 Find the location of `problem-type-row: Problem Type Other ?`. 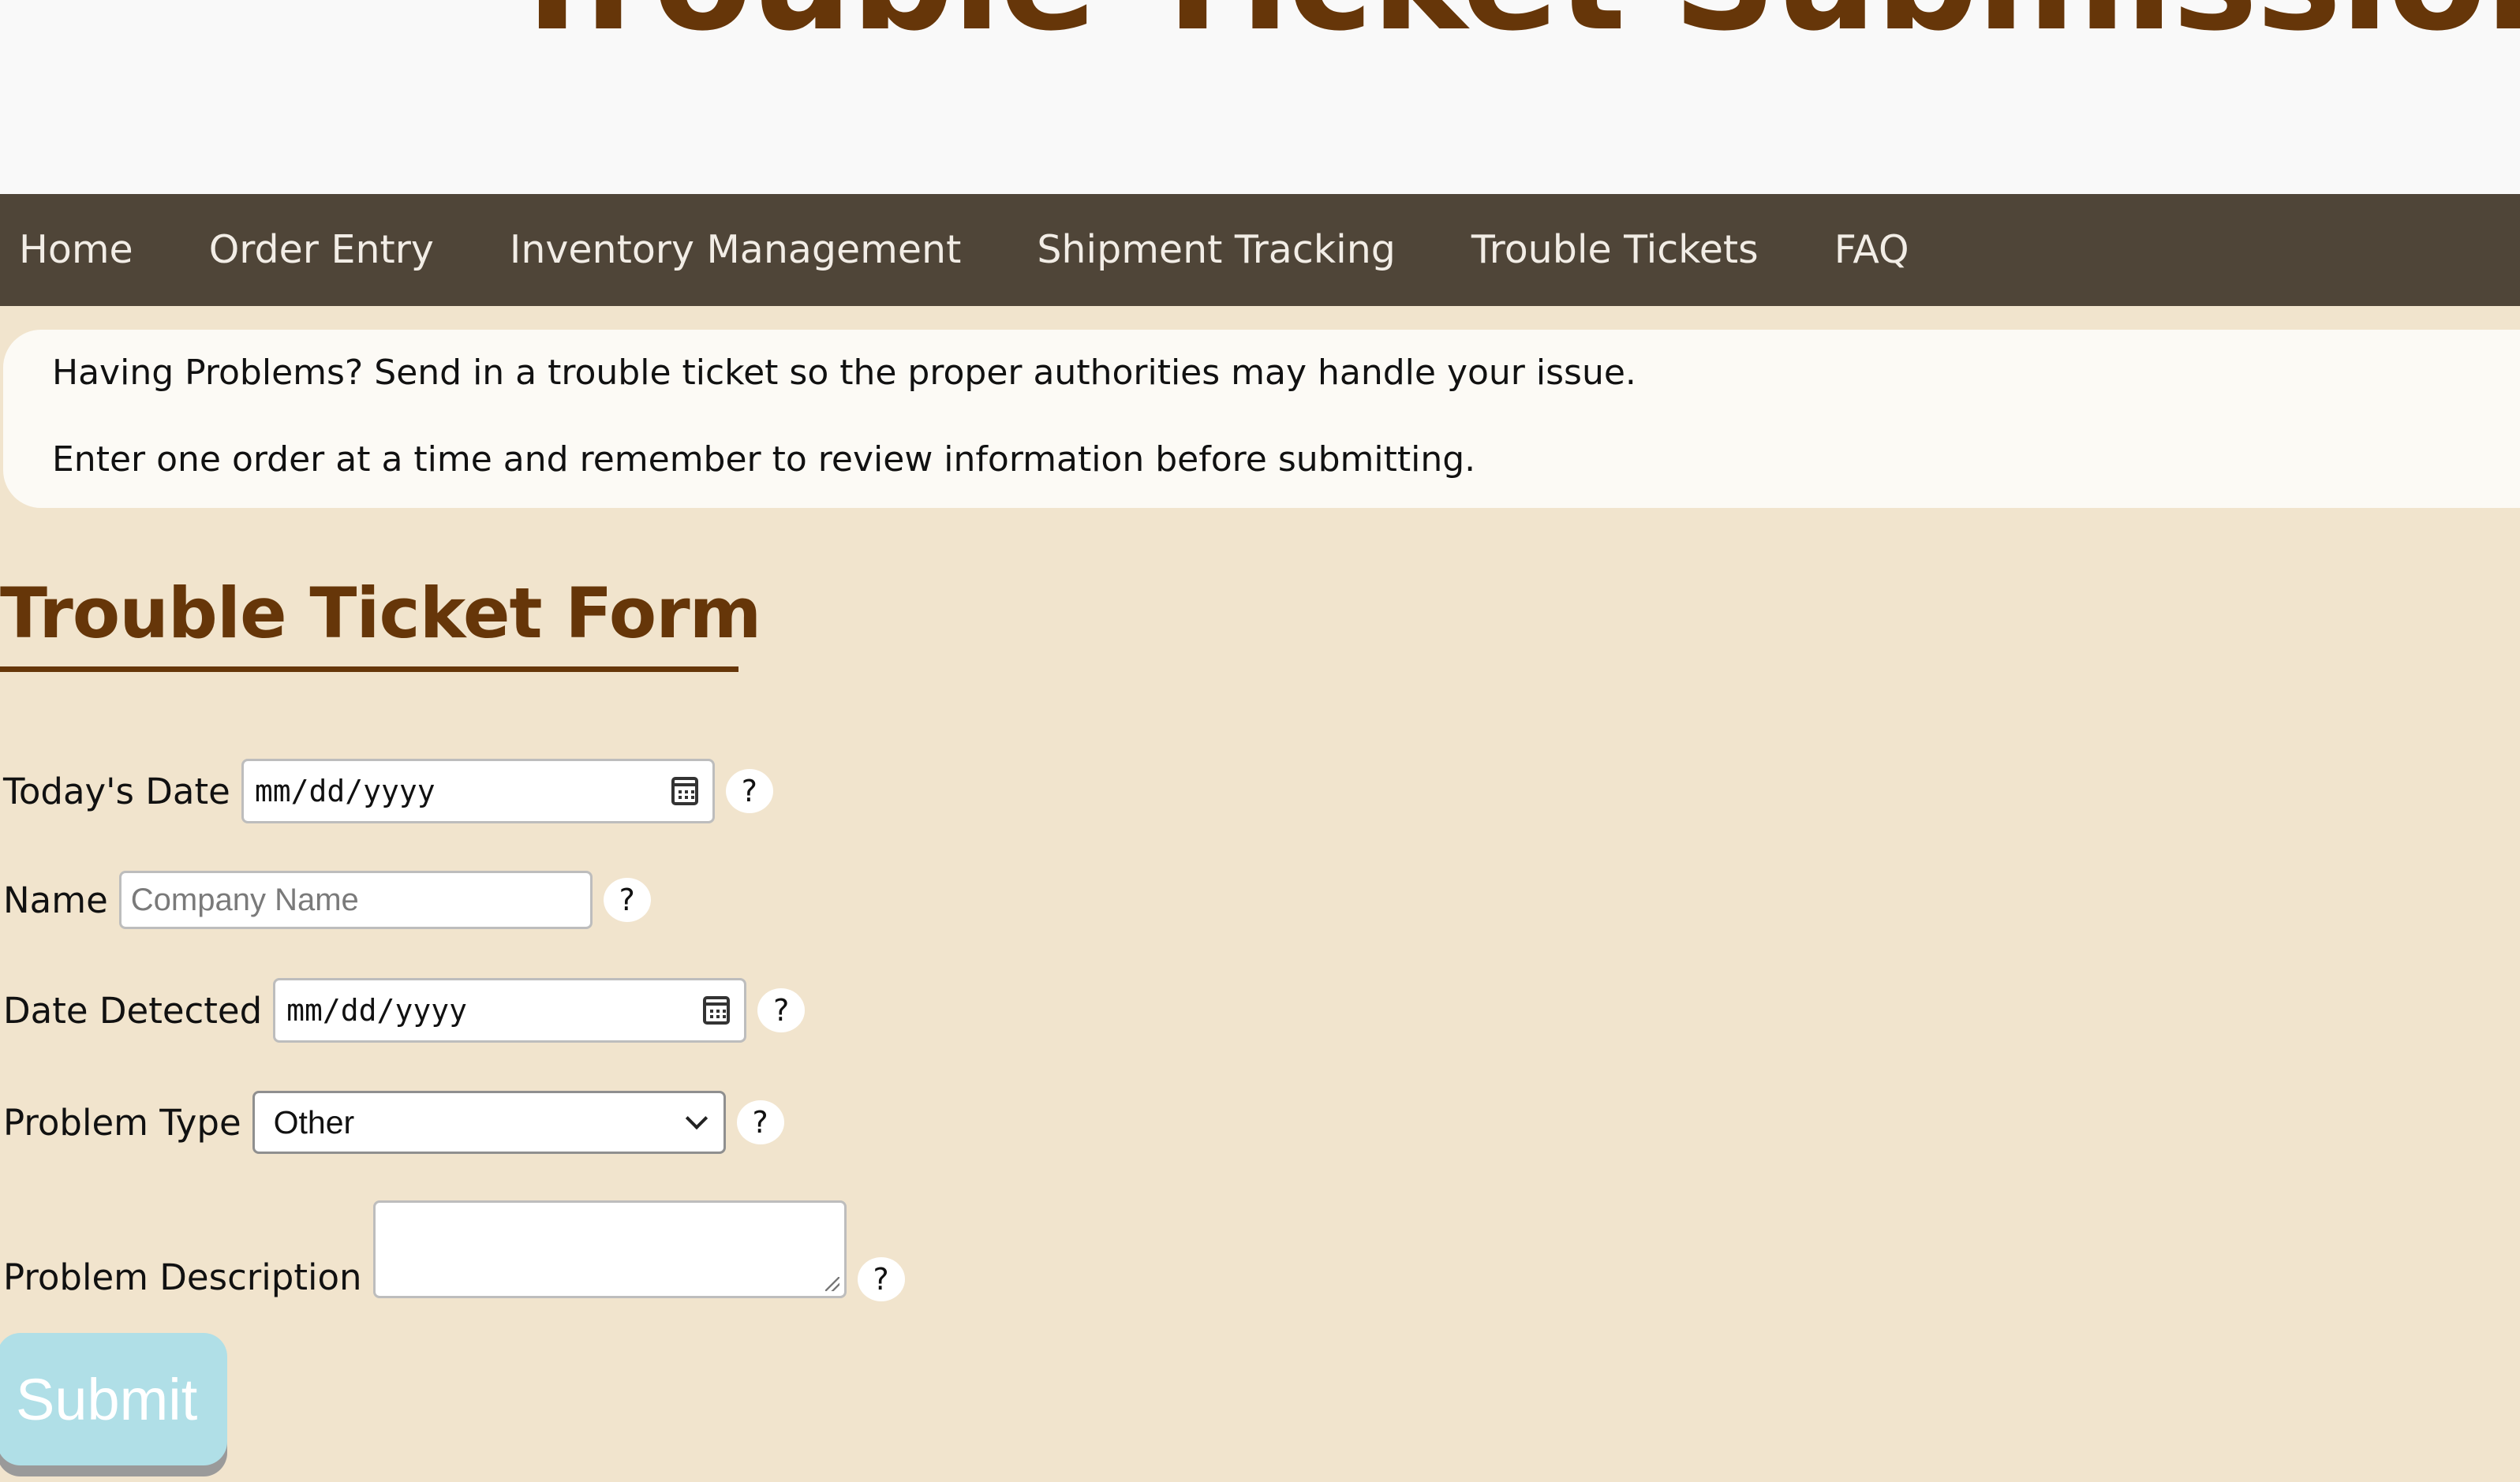

problem-type-row: Problem Type Other ? is located at coordinates (393, 1122).